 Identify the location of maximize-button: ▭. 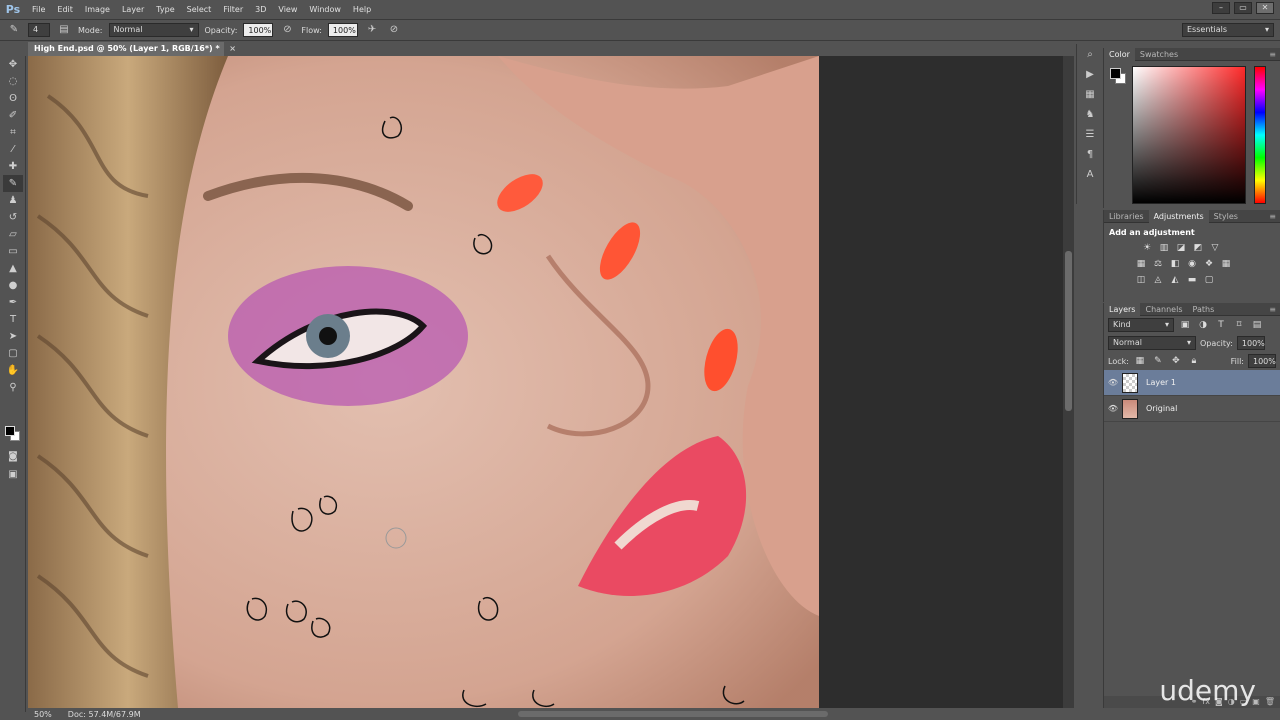
(1243, 8).